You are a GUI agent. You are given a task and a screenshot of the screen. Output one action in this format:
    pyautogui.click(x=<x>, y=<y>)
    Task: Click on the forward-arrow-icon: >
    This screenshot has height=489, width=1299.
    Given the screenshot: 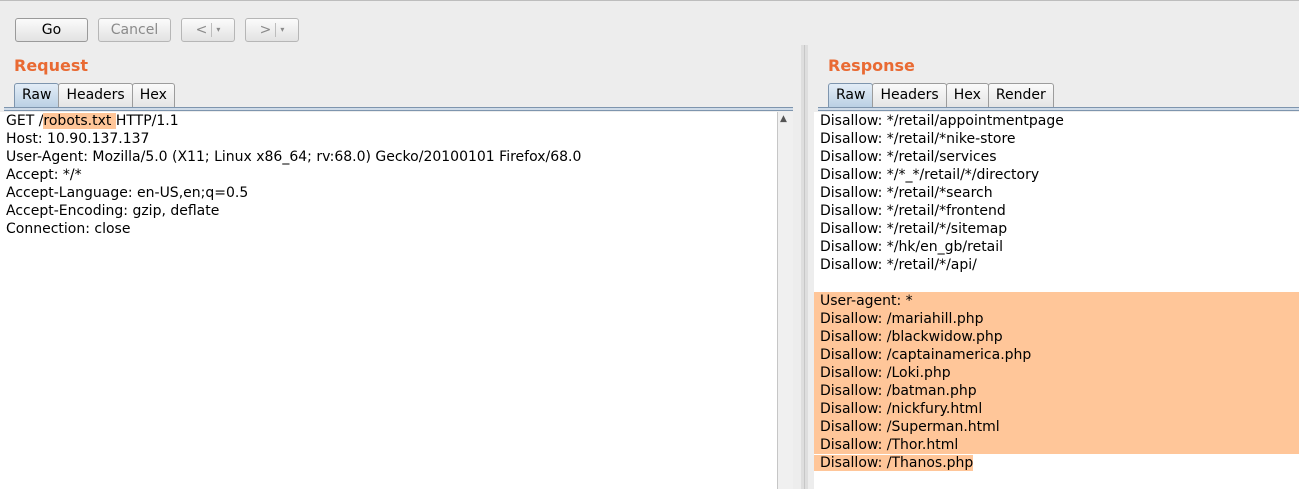 What is the action you would take?
    pyautogui.click(x=265, y=30)
    